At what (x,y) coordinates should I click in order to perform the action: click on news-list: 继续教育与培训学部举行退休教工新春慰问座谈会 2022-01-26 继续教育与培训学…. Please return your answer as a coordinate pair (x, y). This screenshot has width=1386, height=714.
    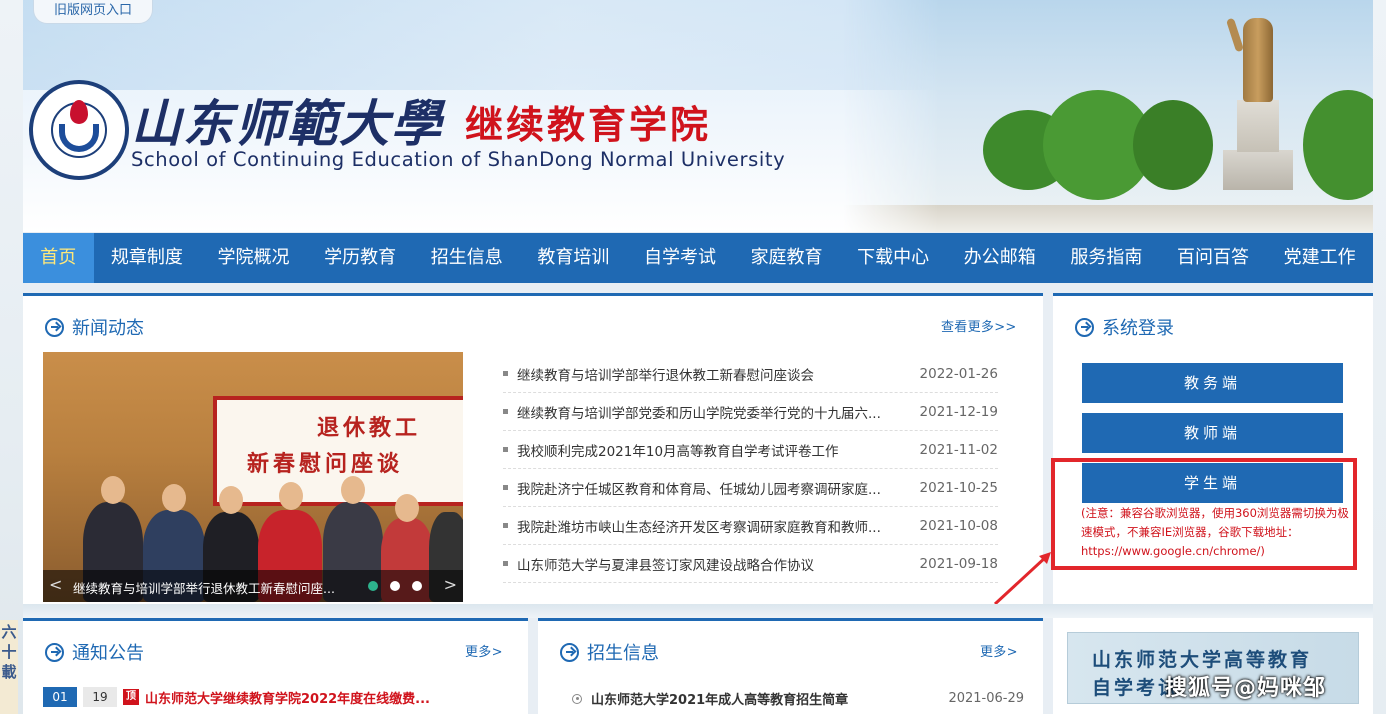
    Looking at the image, I should click on (750, 469).